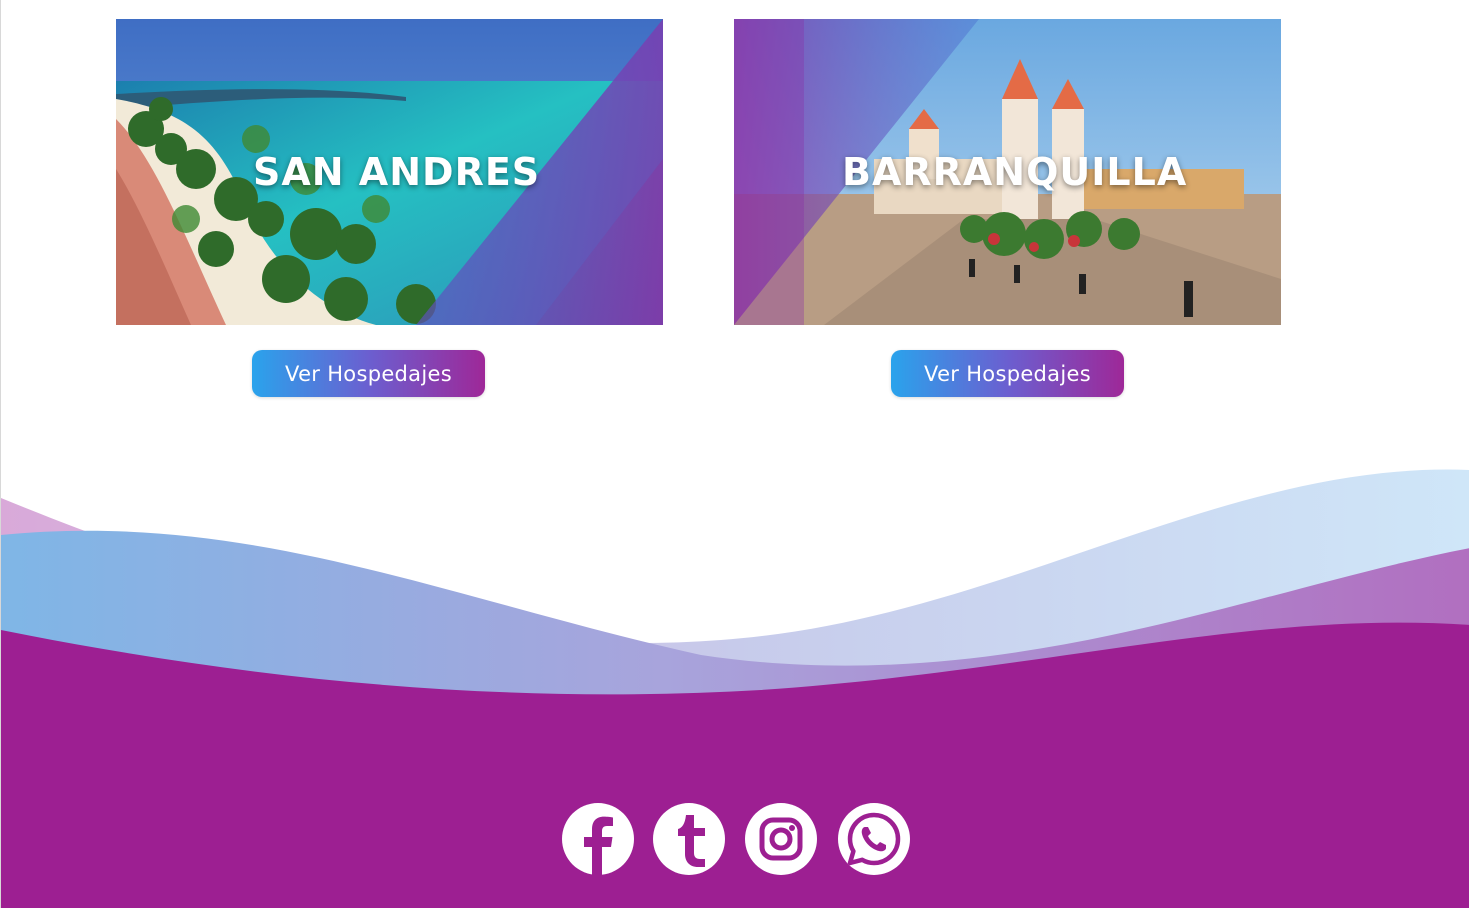  I want to click on facebook-button, so click(598, 839).